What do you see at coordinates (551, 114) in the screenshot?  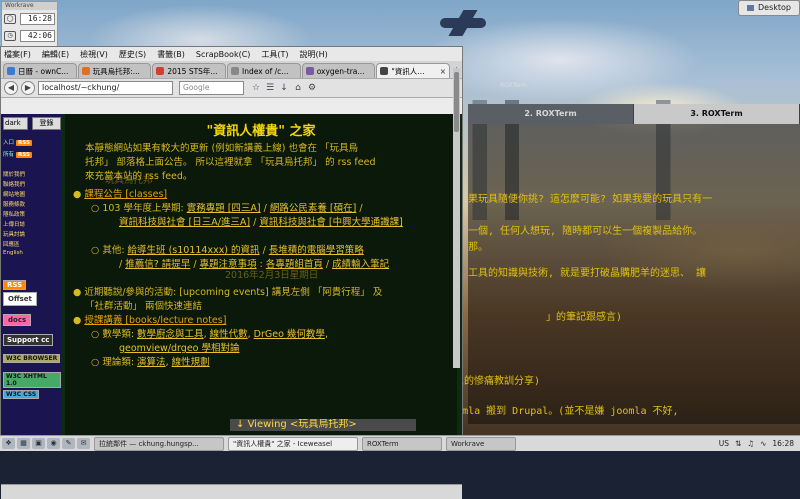 I see `roxterm-tab-2: 2. ROXTerm` at bounding box center [551, 114].